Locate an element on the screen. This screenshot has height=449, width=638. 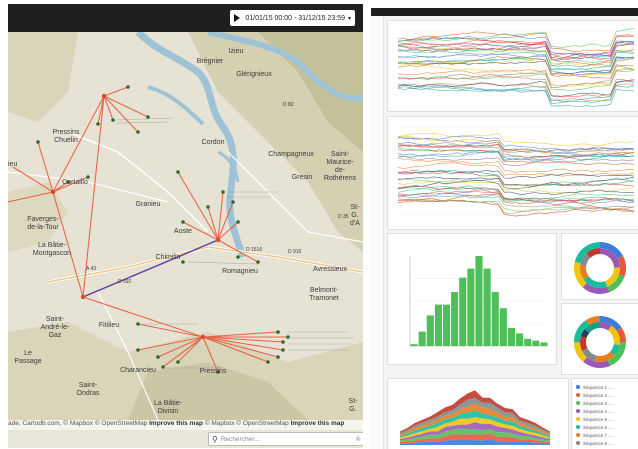
place-label: La Bâtie- Montgascon is located at coordinates (52, 249).